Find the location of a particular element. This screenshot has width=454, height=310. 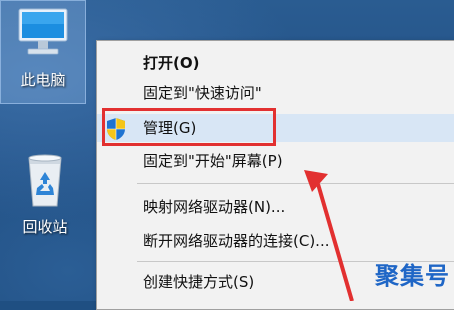

menu-item-open: 打开(O) is located at coordinates (275, 63).